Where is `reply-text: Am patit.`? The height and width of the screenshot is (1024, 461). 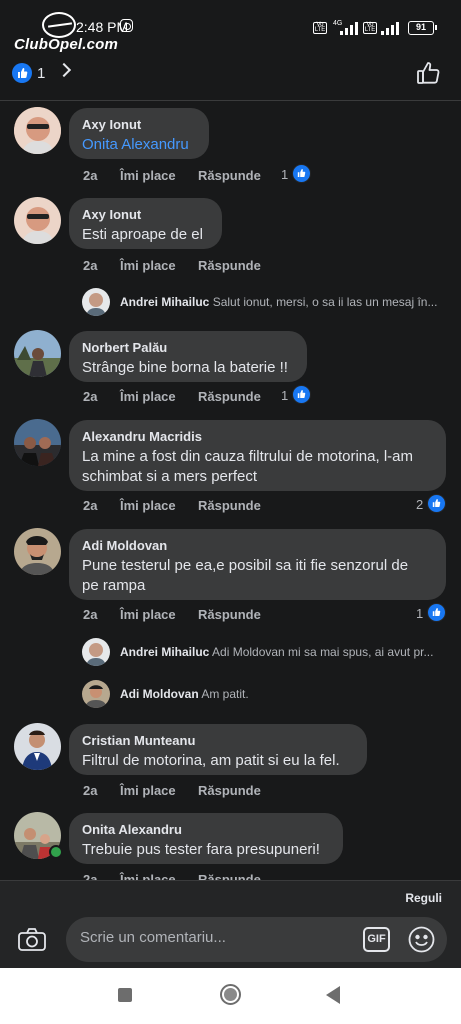 reply-text: Am patit. is located at coordinates (225, 694).